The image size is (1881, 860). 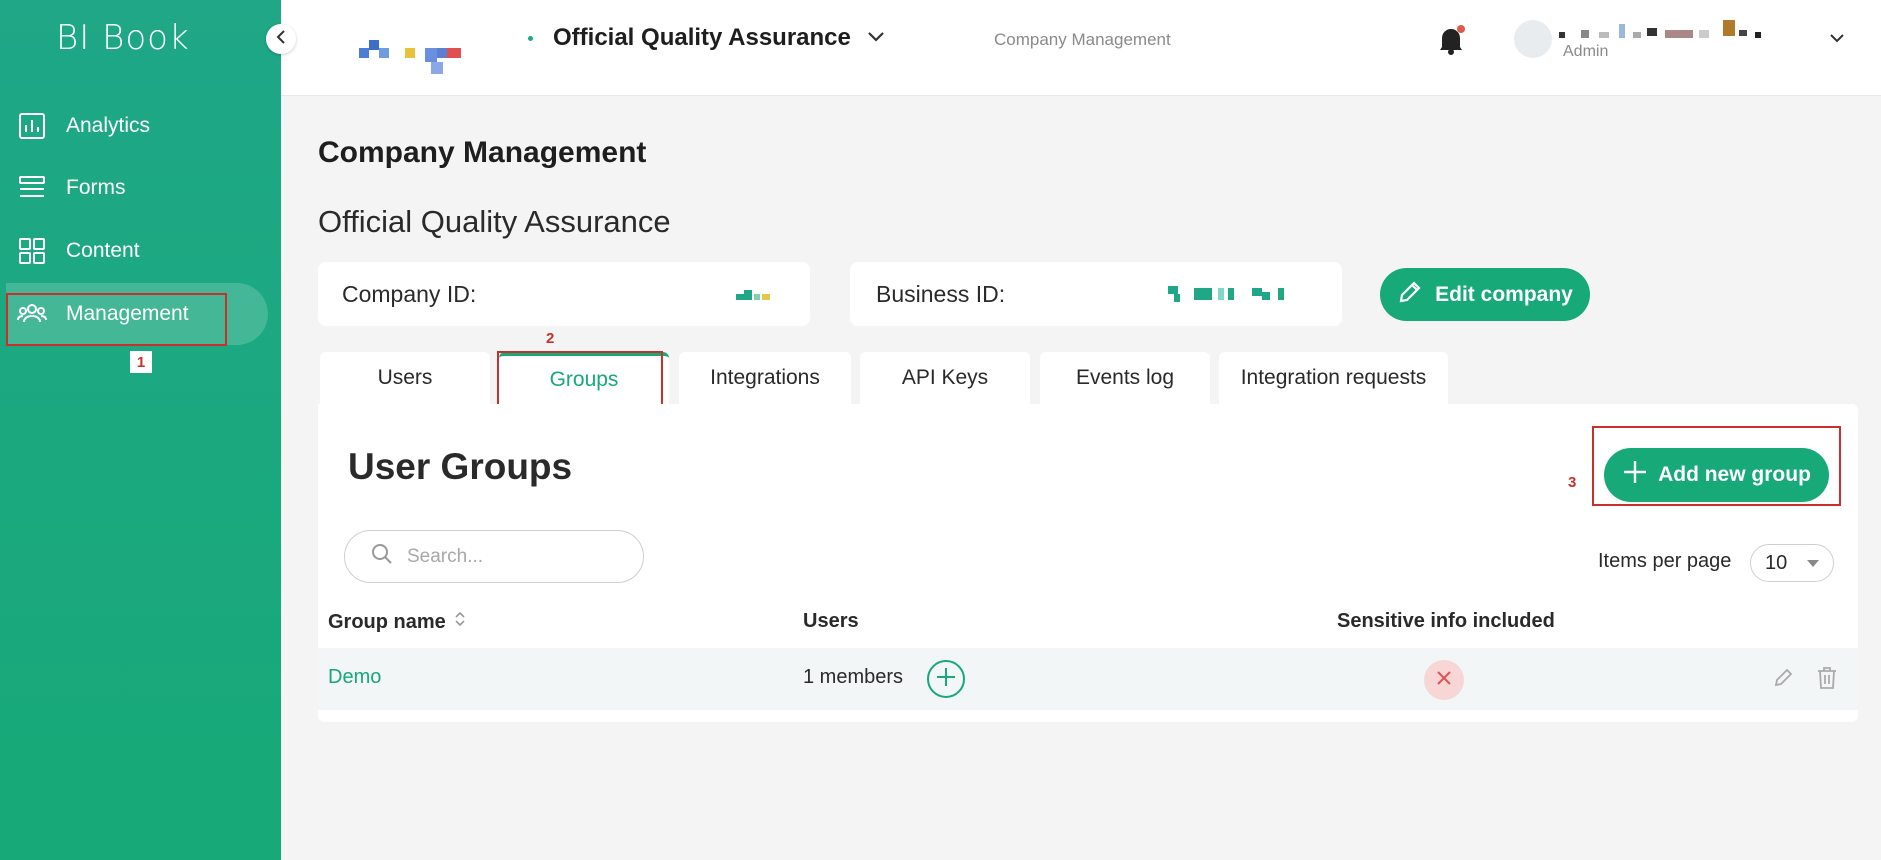 What do you see at coordinates (405, 378) in the screenshot?
I see `tab-users: Users` at bounding box center [405, 378].